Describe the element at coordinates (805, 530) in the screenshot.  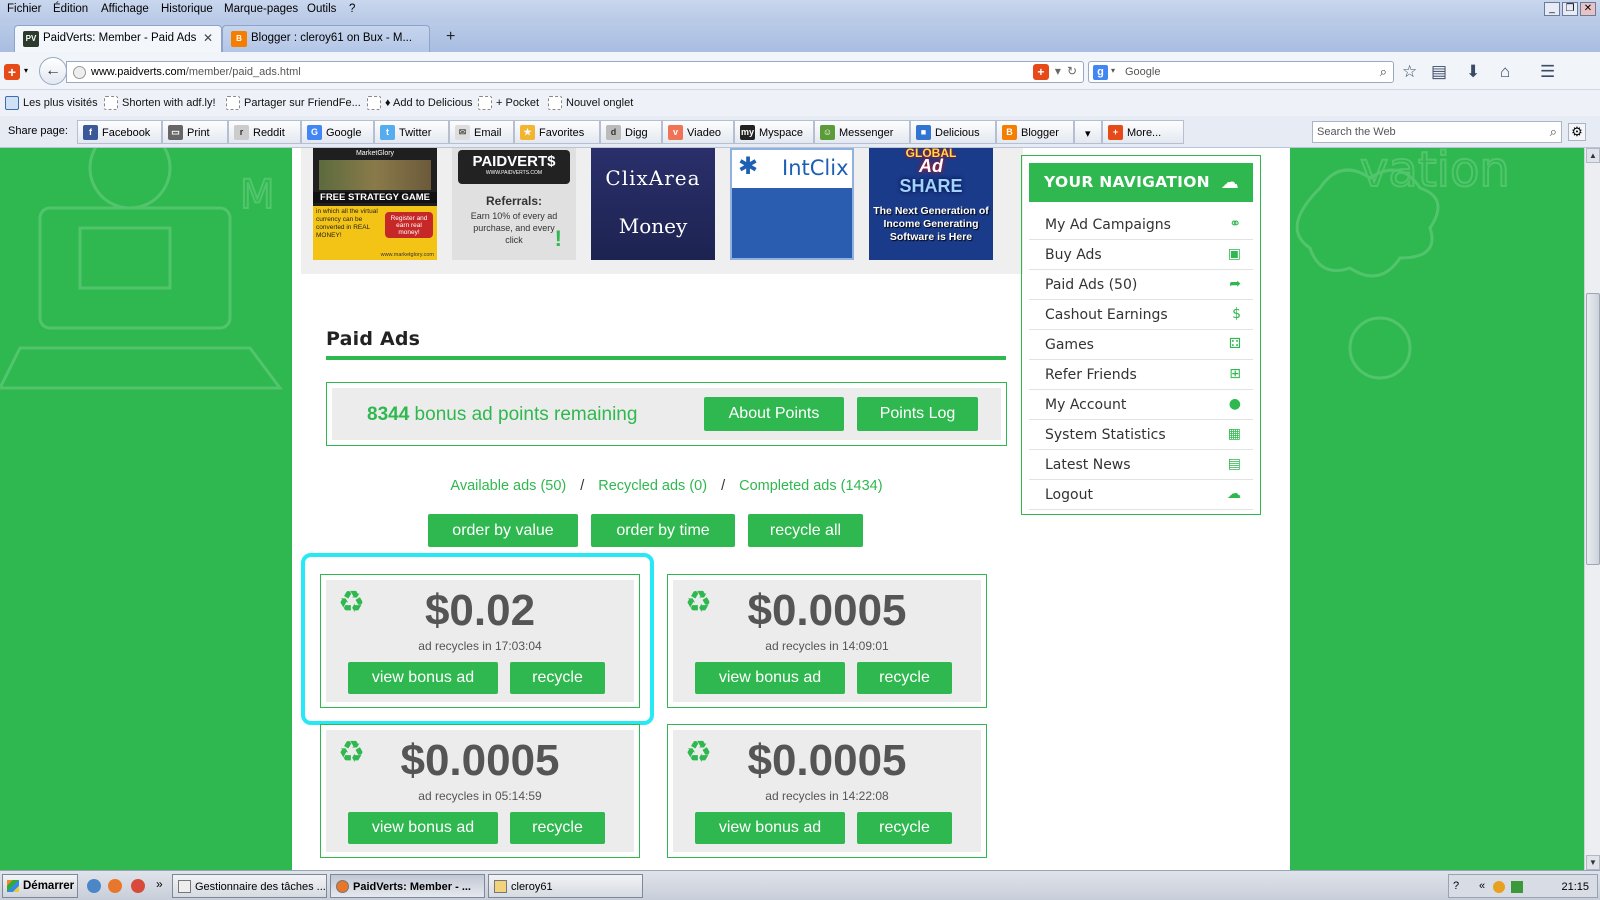
I see `recycle-all-button: recycle all` at that location.